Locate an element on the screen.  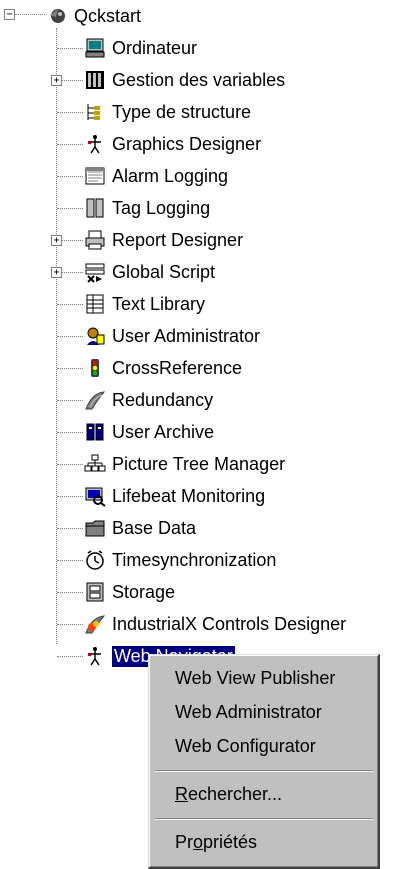
tree-item-label: Type de structure is located at coordinates (182, 111).